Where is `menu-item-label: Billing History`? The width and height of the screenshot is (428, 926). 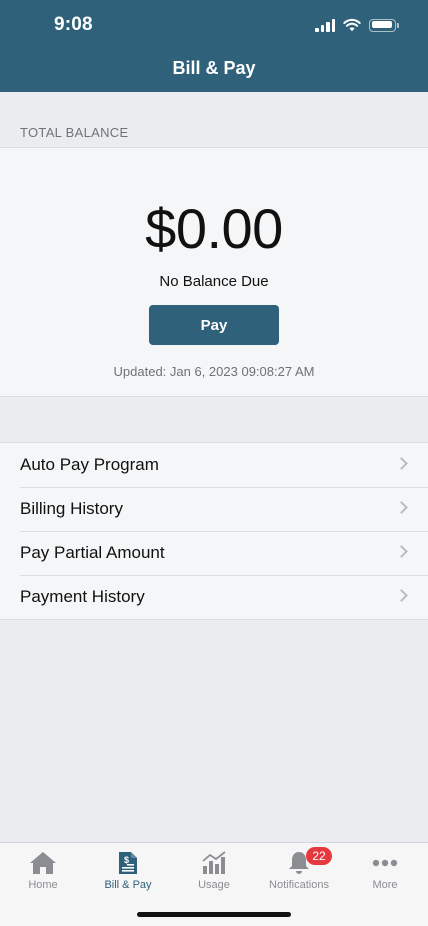
menu-item-label: Billing History is located at coordinates (71, 508).